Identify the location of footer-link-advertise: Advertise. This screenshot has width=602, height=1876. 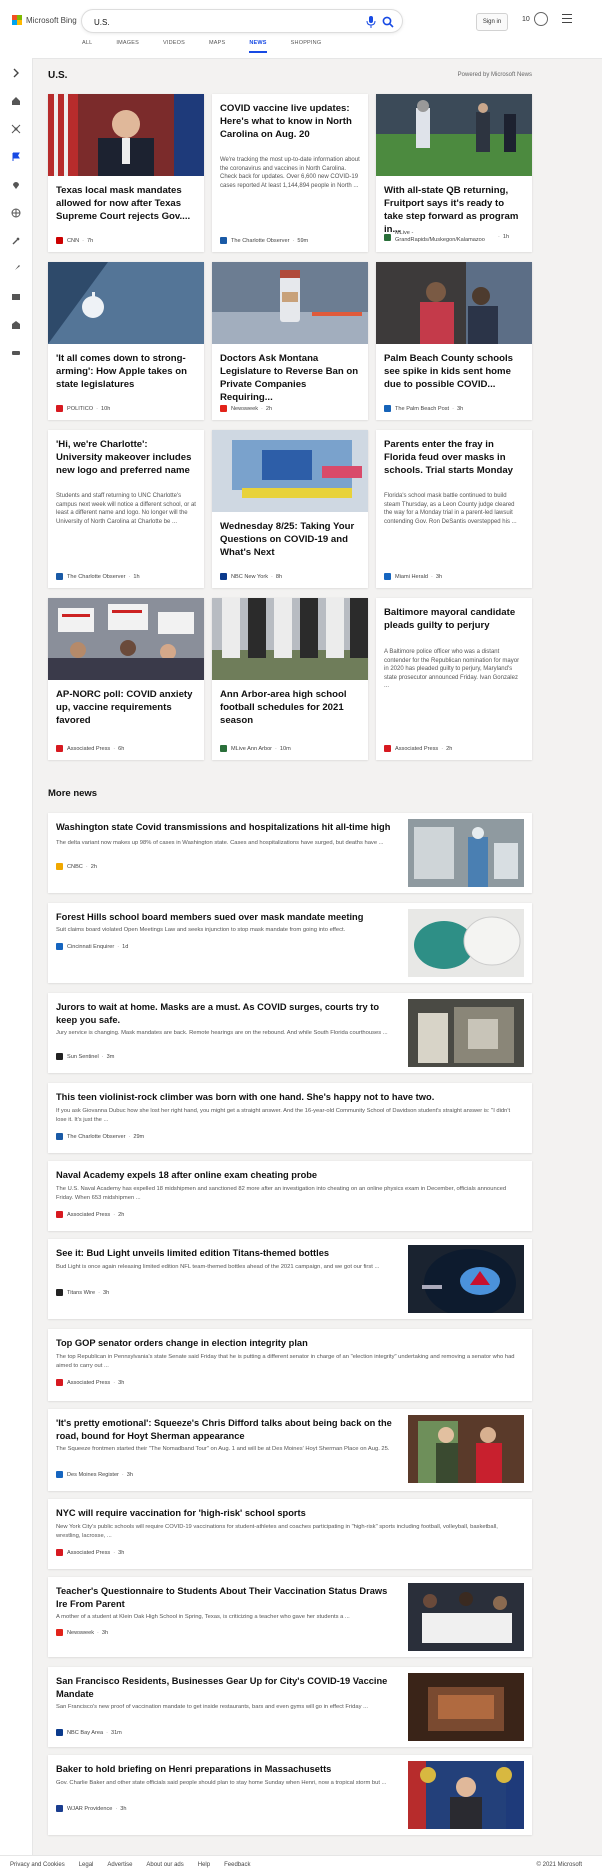
(119, 1865).